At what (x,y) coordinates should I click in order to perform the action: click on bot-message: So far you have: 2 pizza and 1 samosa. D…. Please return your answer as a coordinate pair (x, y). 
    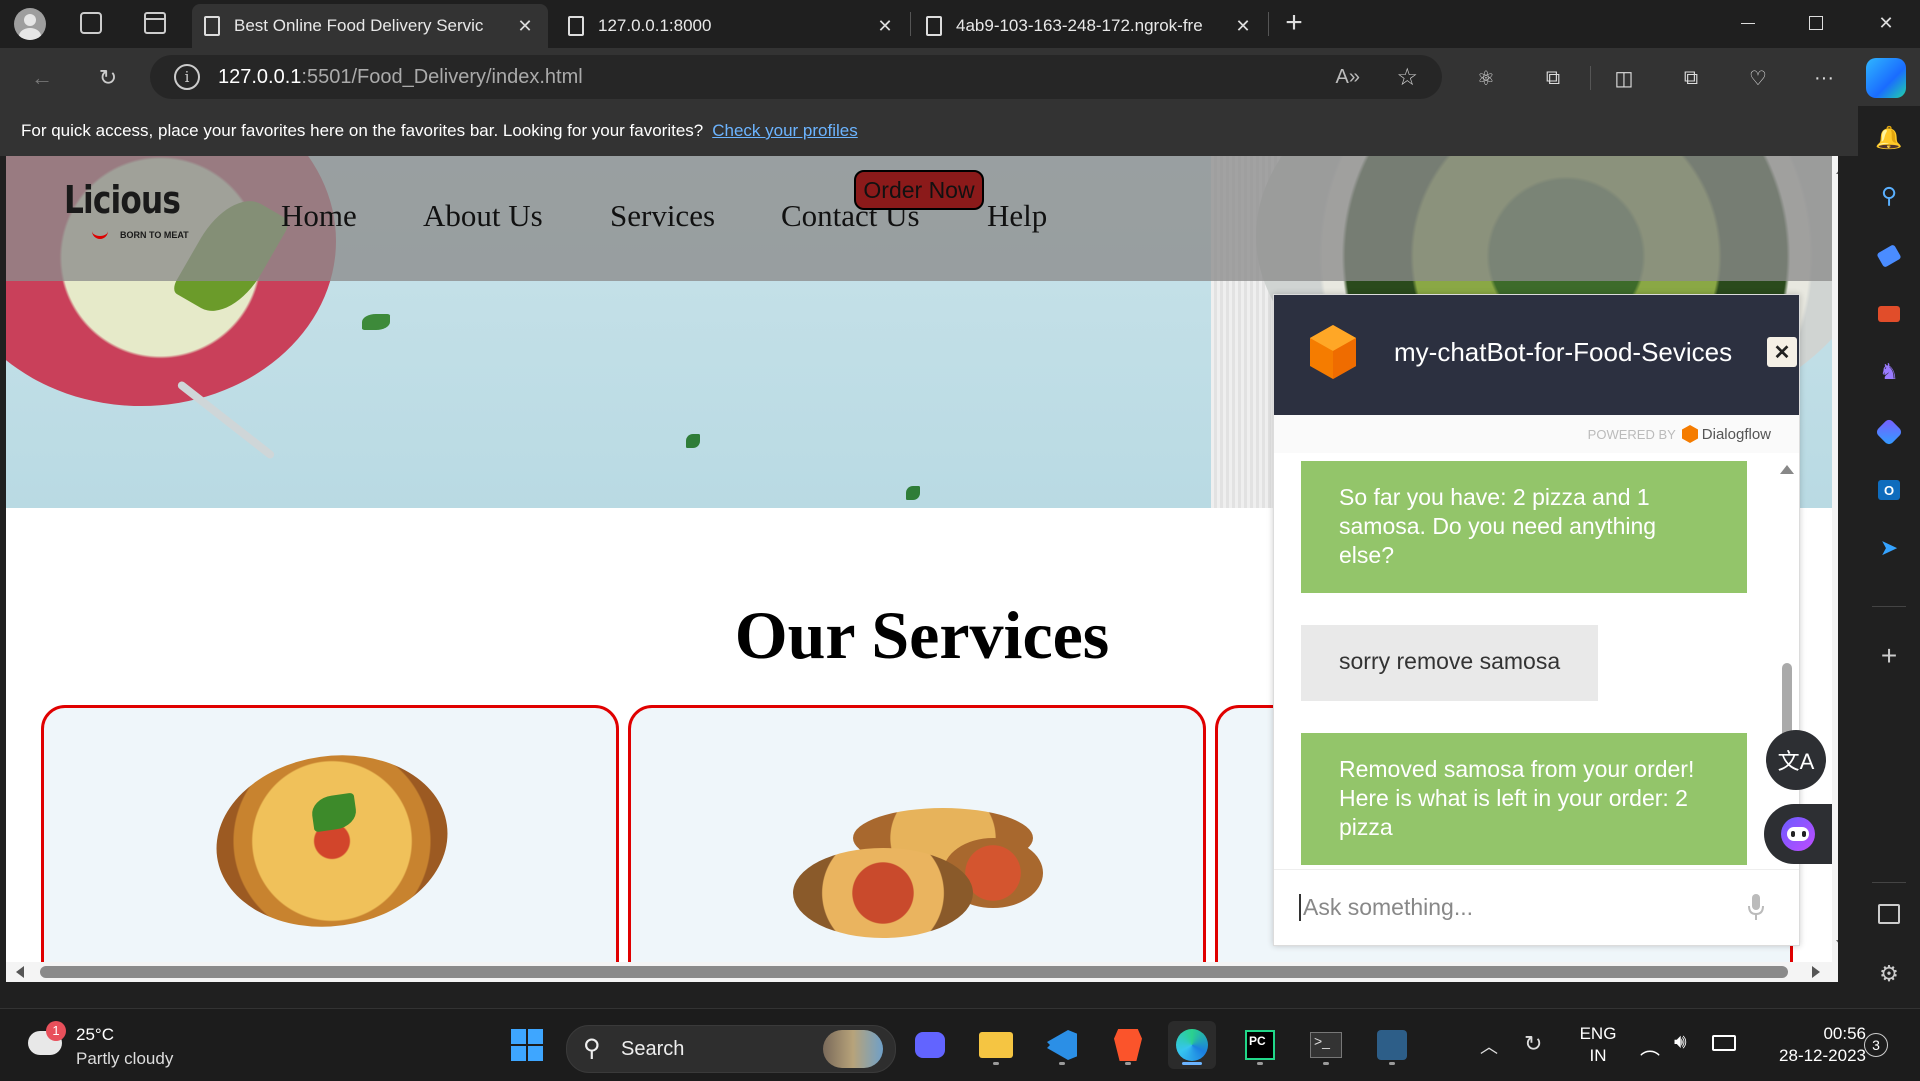
    Looking at the image, I should click on (1524, 527).